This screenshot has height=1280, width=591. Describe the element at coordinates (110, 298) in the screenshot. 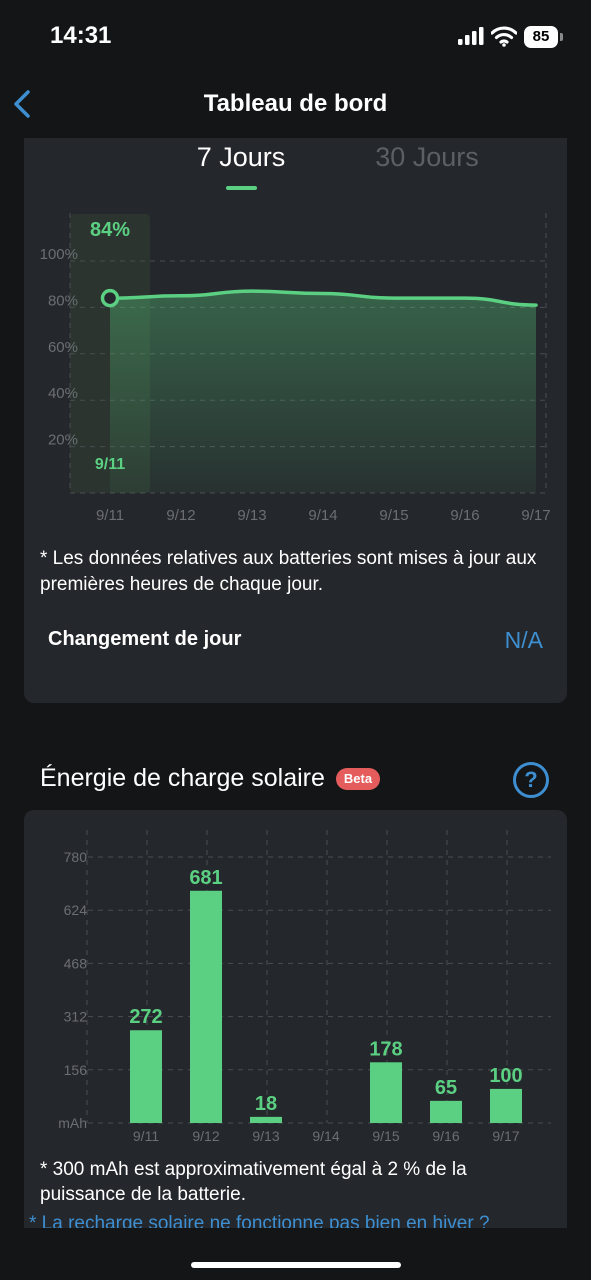

I see `selected-point-marker` at that location.